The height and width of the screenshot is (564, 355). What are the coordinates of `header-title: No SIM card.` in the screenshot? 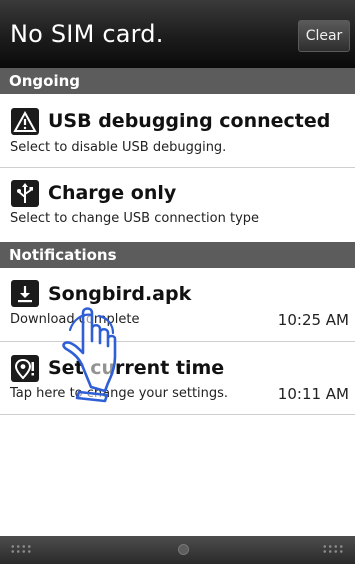 It's located at (87, 34).